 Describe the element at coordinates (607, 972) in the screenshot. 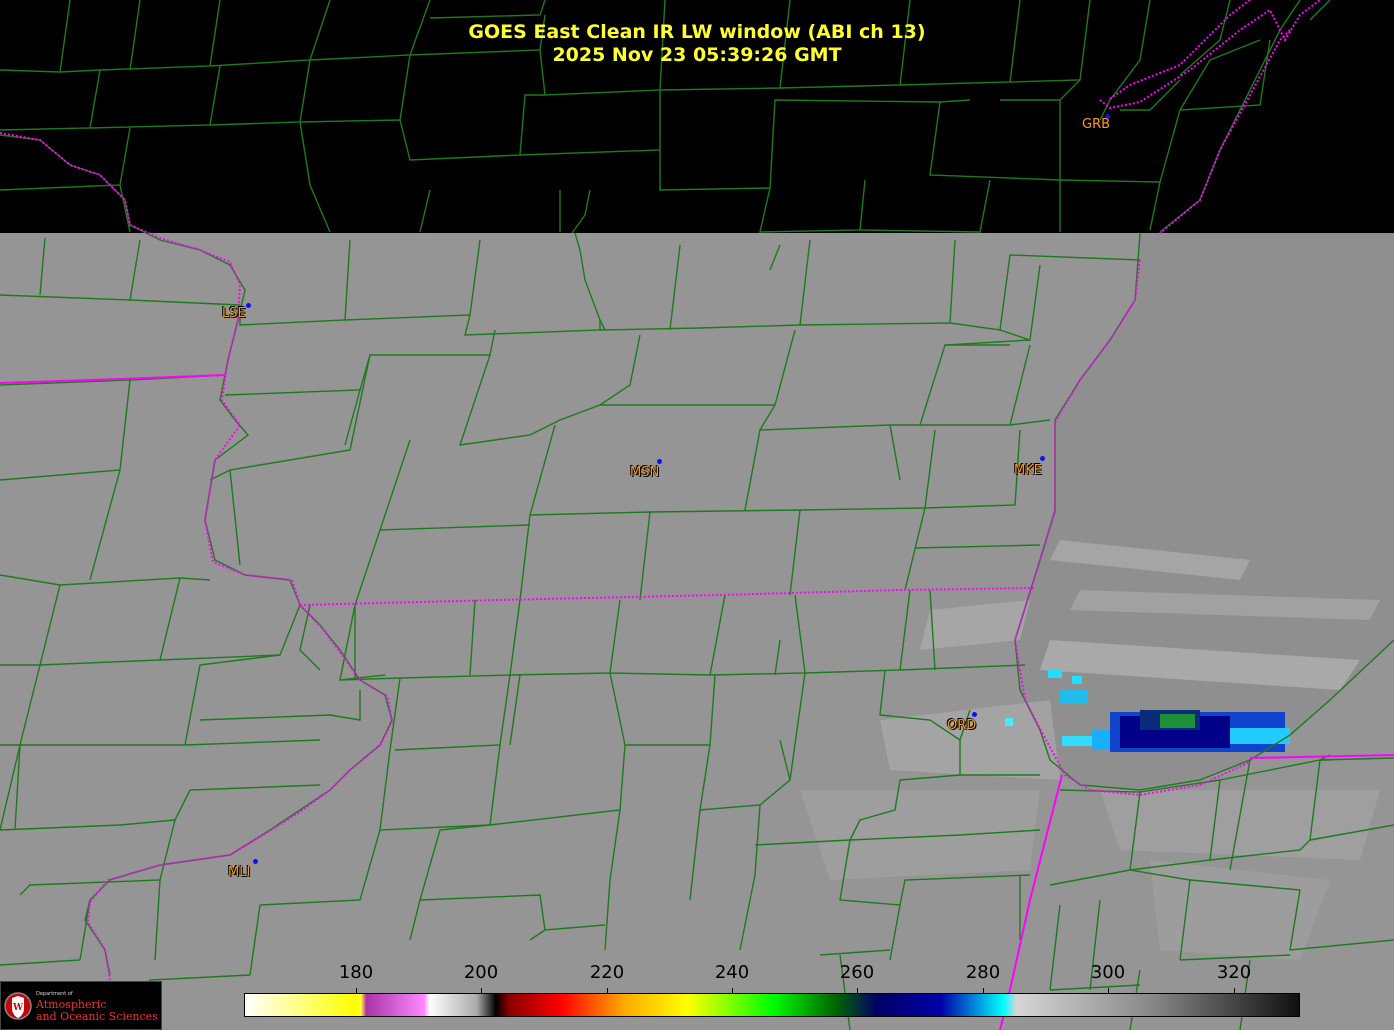

I see `colorbar-tick-220: 220` at that location.